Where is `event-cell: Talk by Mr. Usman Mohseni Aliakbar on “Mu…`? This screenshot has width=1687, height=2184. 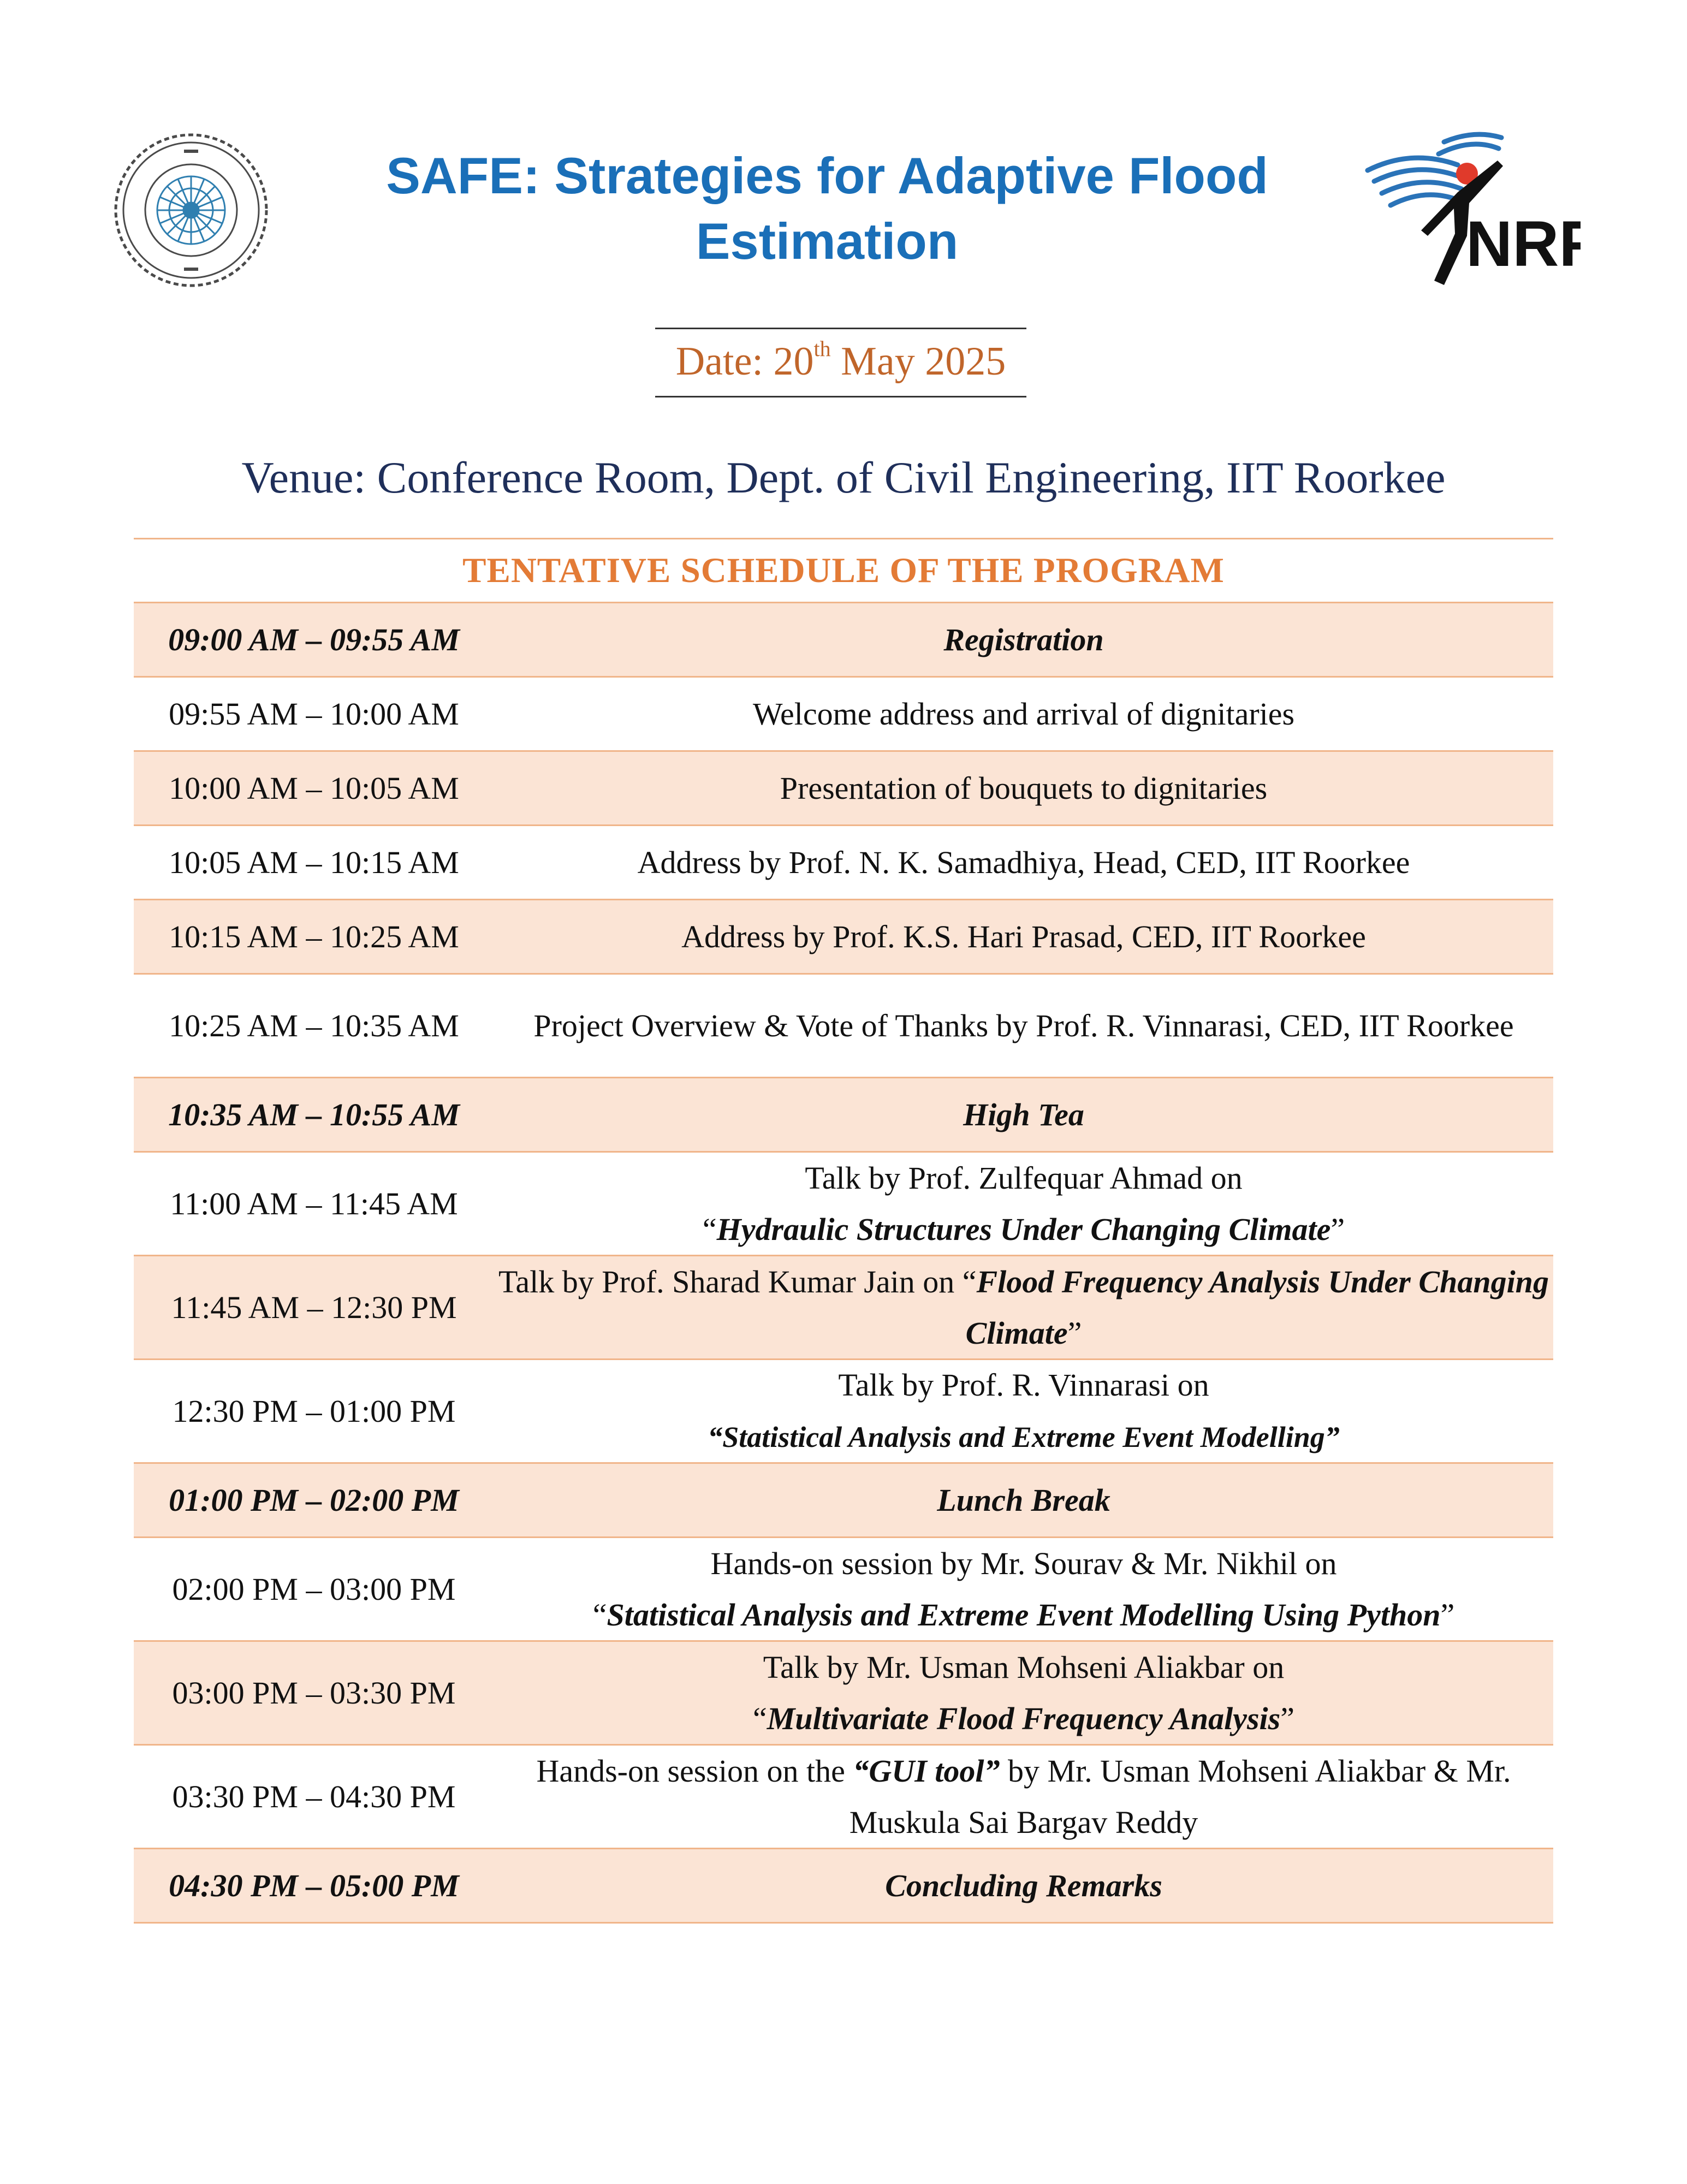 event-cell: Talk by Mr. Usman Mohseni Aliakbar on “Mu… is located at coordinates (1023, 1692).